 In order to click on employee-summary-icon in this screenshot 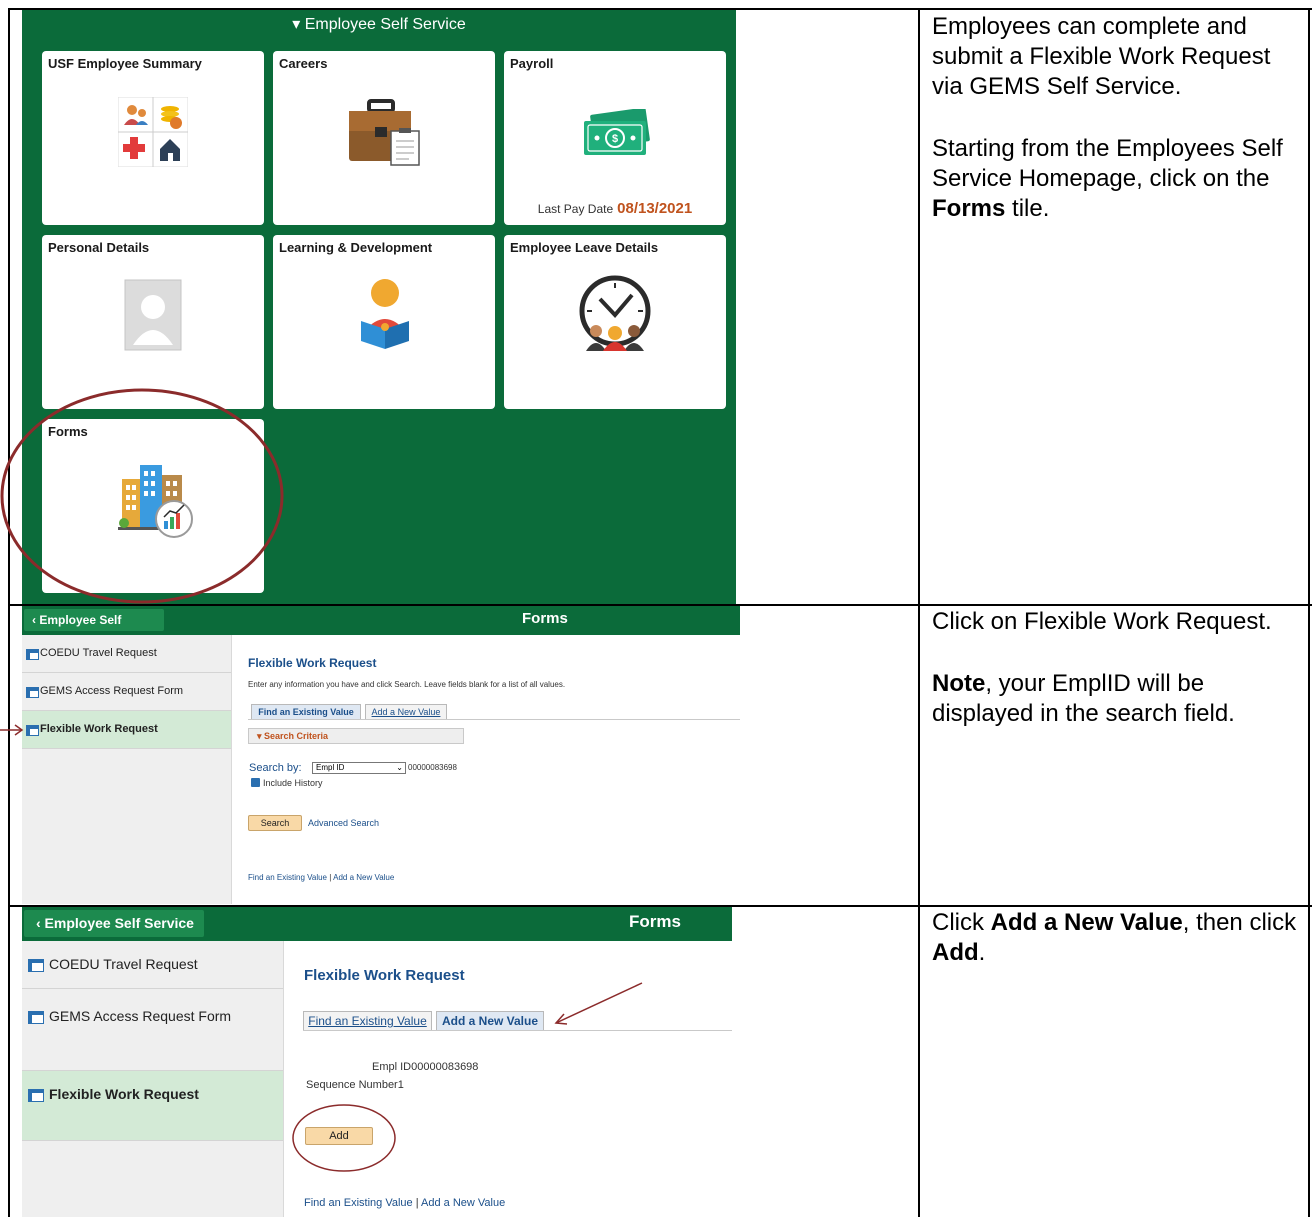, I will do `click(153, 132)`.